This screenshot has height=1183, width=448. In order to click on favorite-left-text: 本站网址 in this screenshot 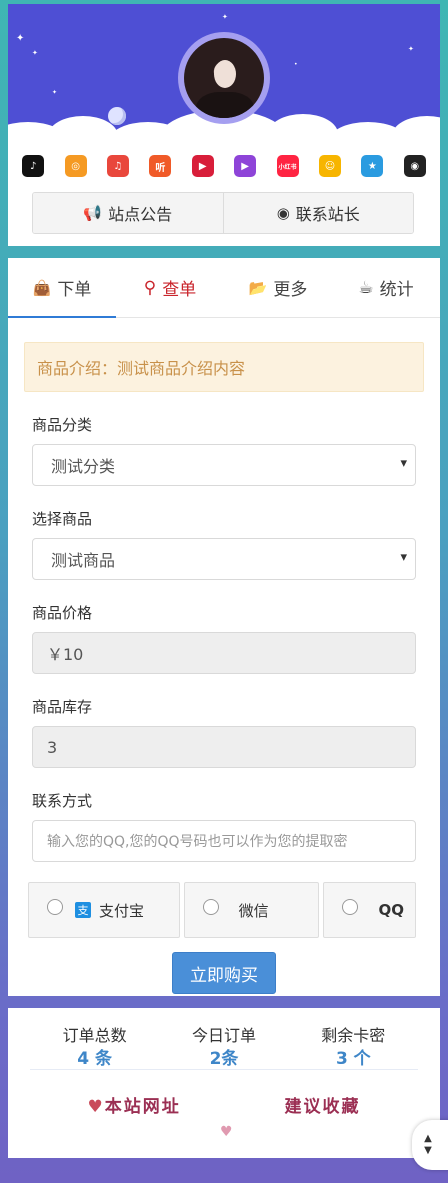, I will do `click(142, 1107)`.